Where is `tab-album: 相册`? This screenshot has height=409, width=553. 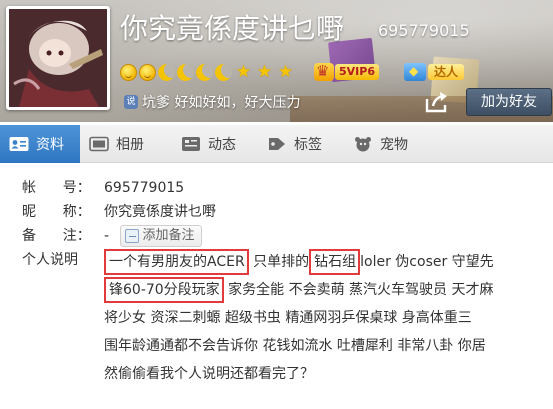
tab-album: 相册 is located at coordinates (126, 144).